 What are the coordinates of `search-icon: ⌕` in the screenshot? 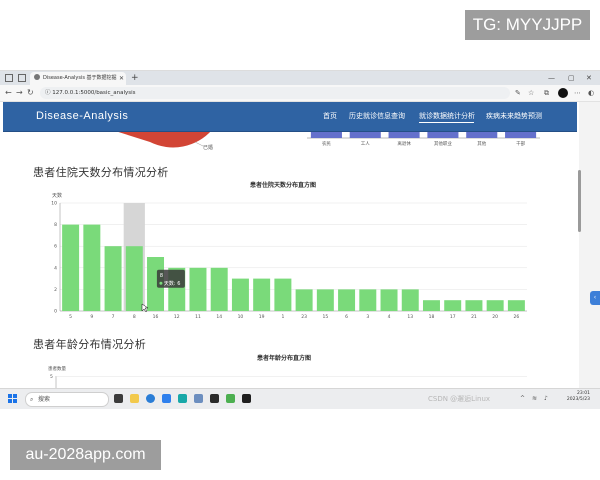 It's located at (32, 399).